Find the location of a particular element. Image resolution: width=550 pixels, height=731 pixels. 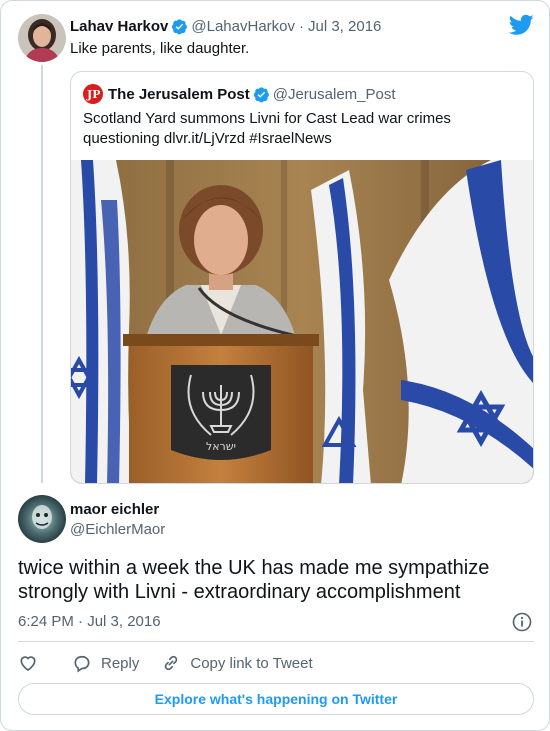

lahav-harkov-avatar is located at coordinates (42, 38).